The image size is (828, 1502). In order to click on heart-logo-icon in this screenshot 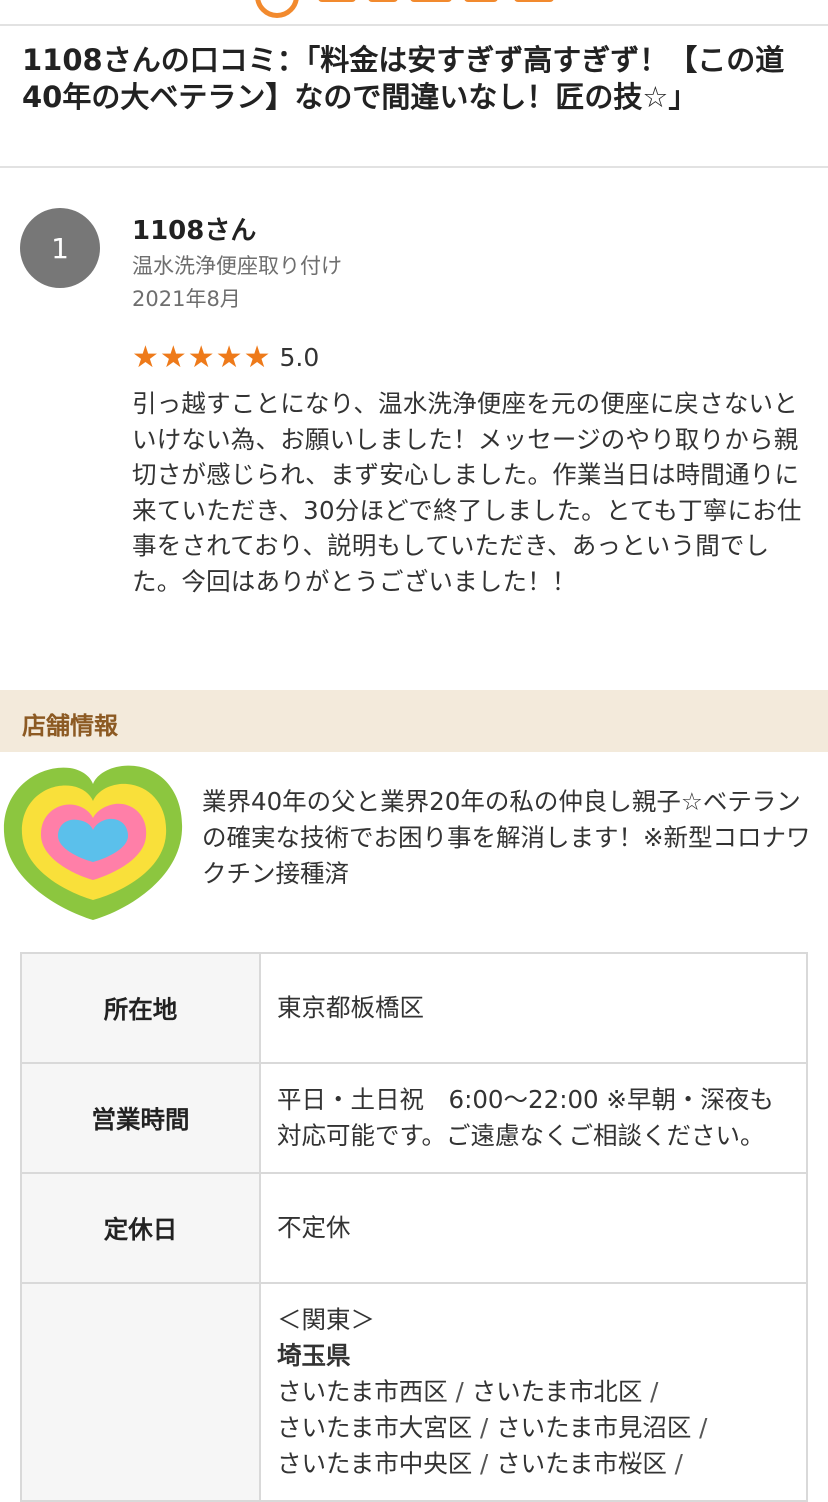, I will do `click(93, 842)`.